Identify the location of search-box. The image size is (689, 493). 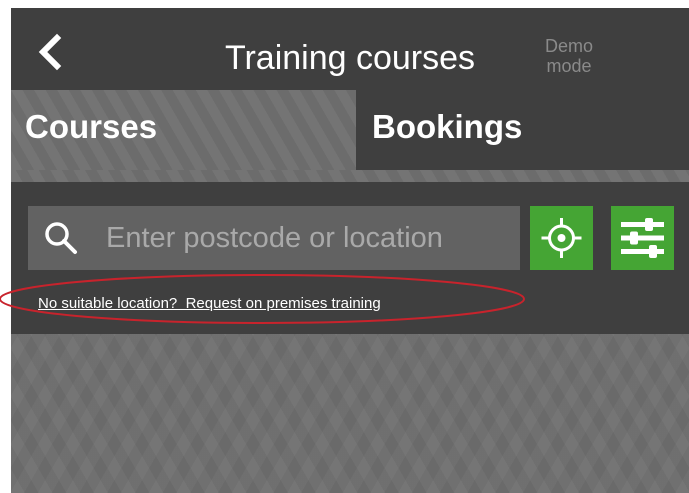
(274, 238).